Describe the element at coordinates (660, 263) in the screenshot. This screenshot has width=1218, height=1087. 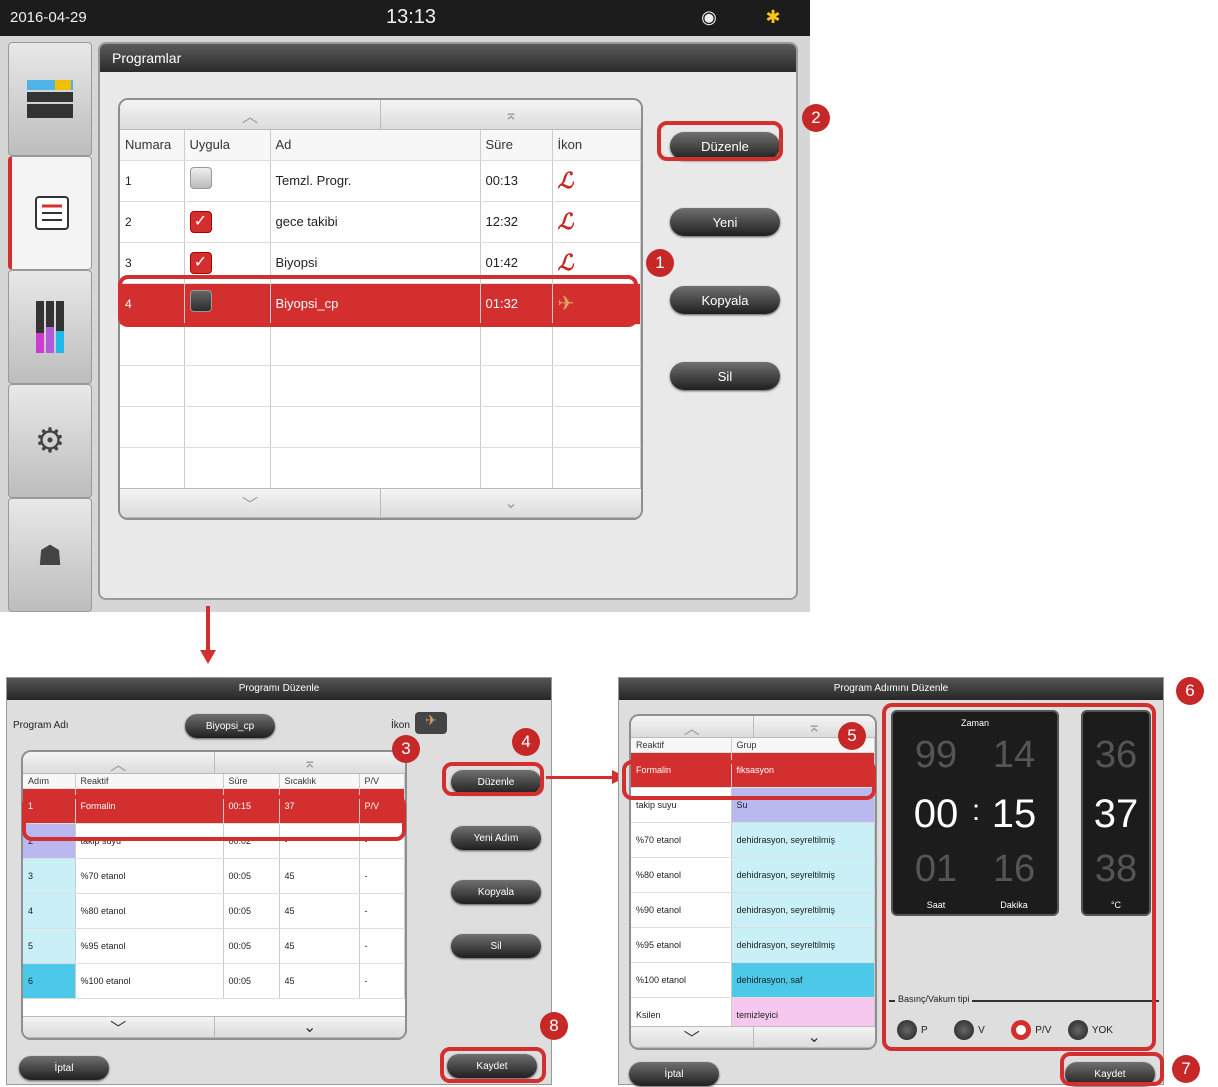
I see `callout-badge: 1` at that location.